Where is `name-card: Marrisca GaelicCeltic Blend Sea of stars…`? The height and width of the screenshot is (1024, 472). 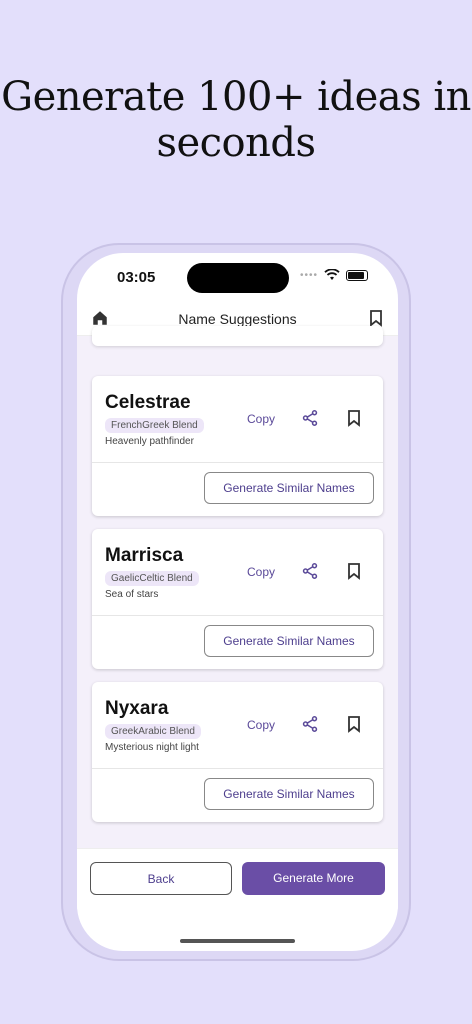
name-card: Marrisca GaelicCeltic Blend Sea of stars… is located at coordinates (237, 599).